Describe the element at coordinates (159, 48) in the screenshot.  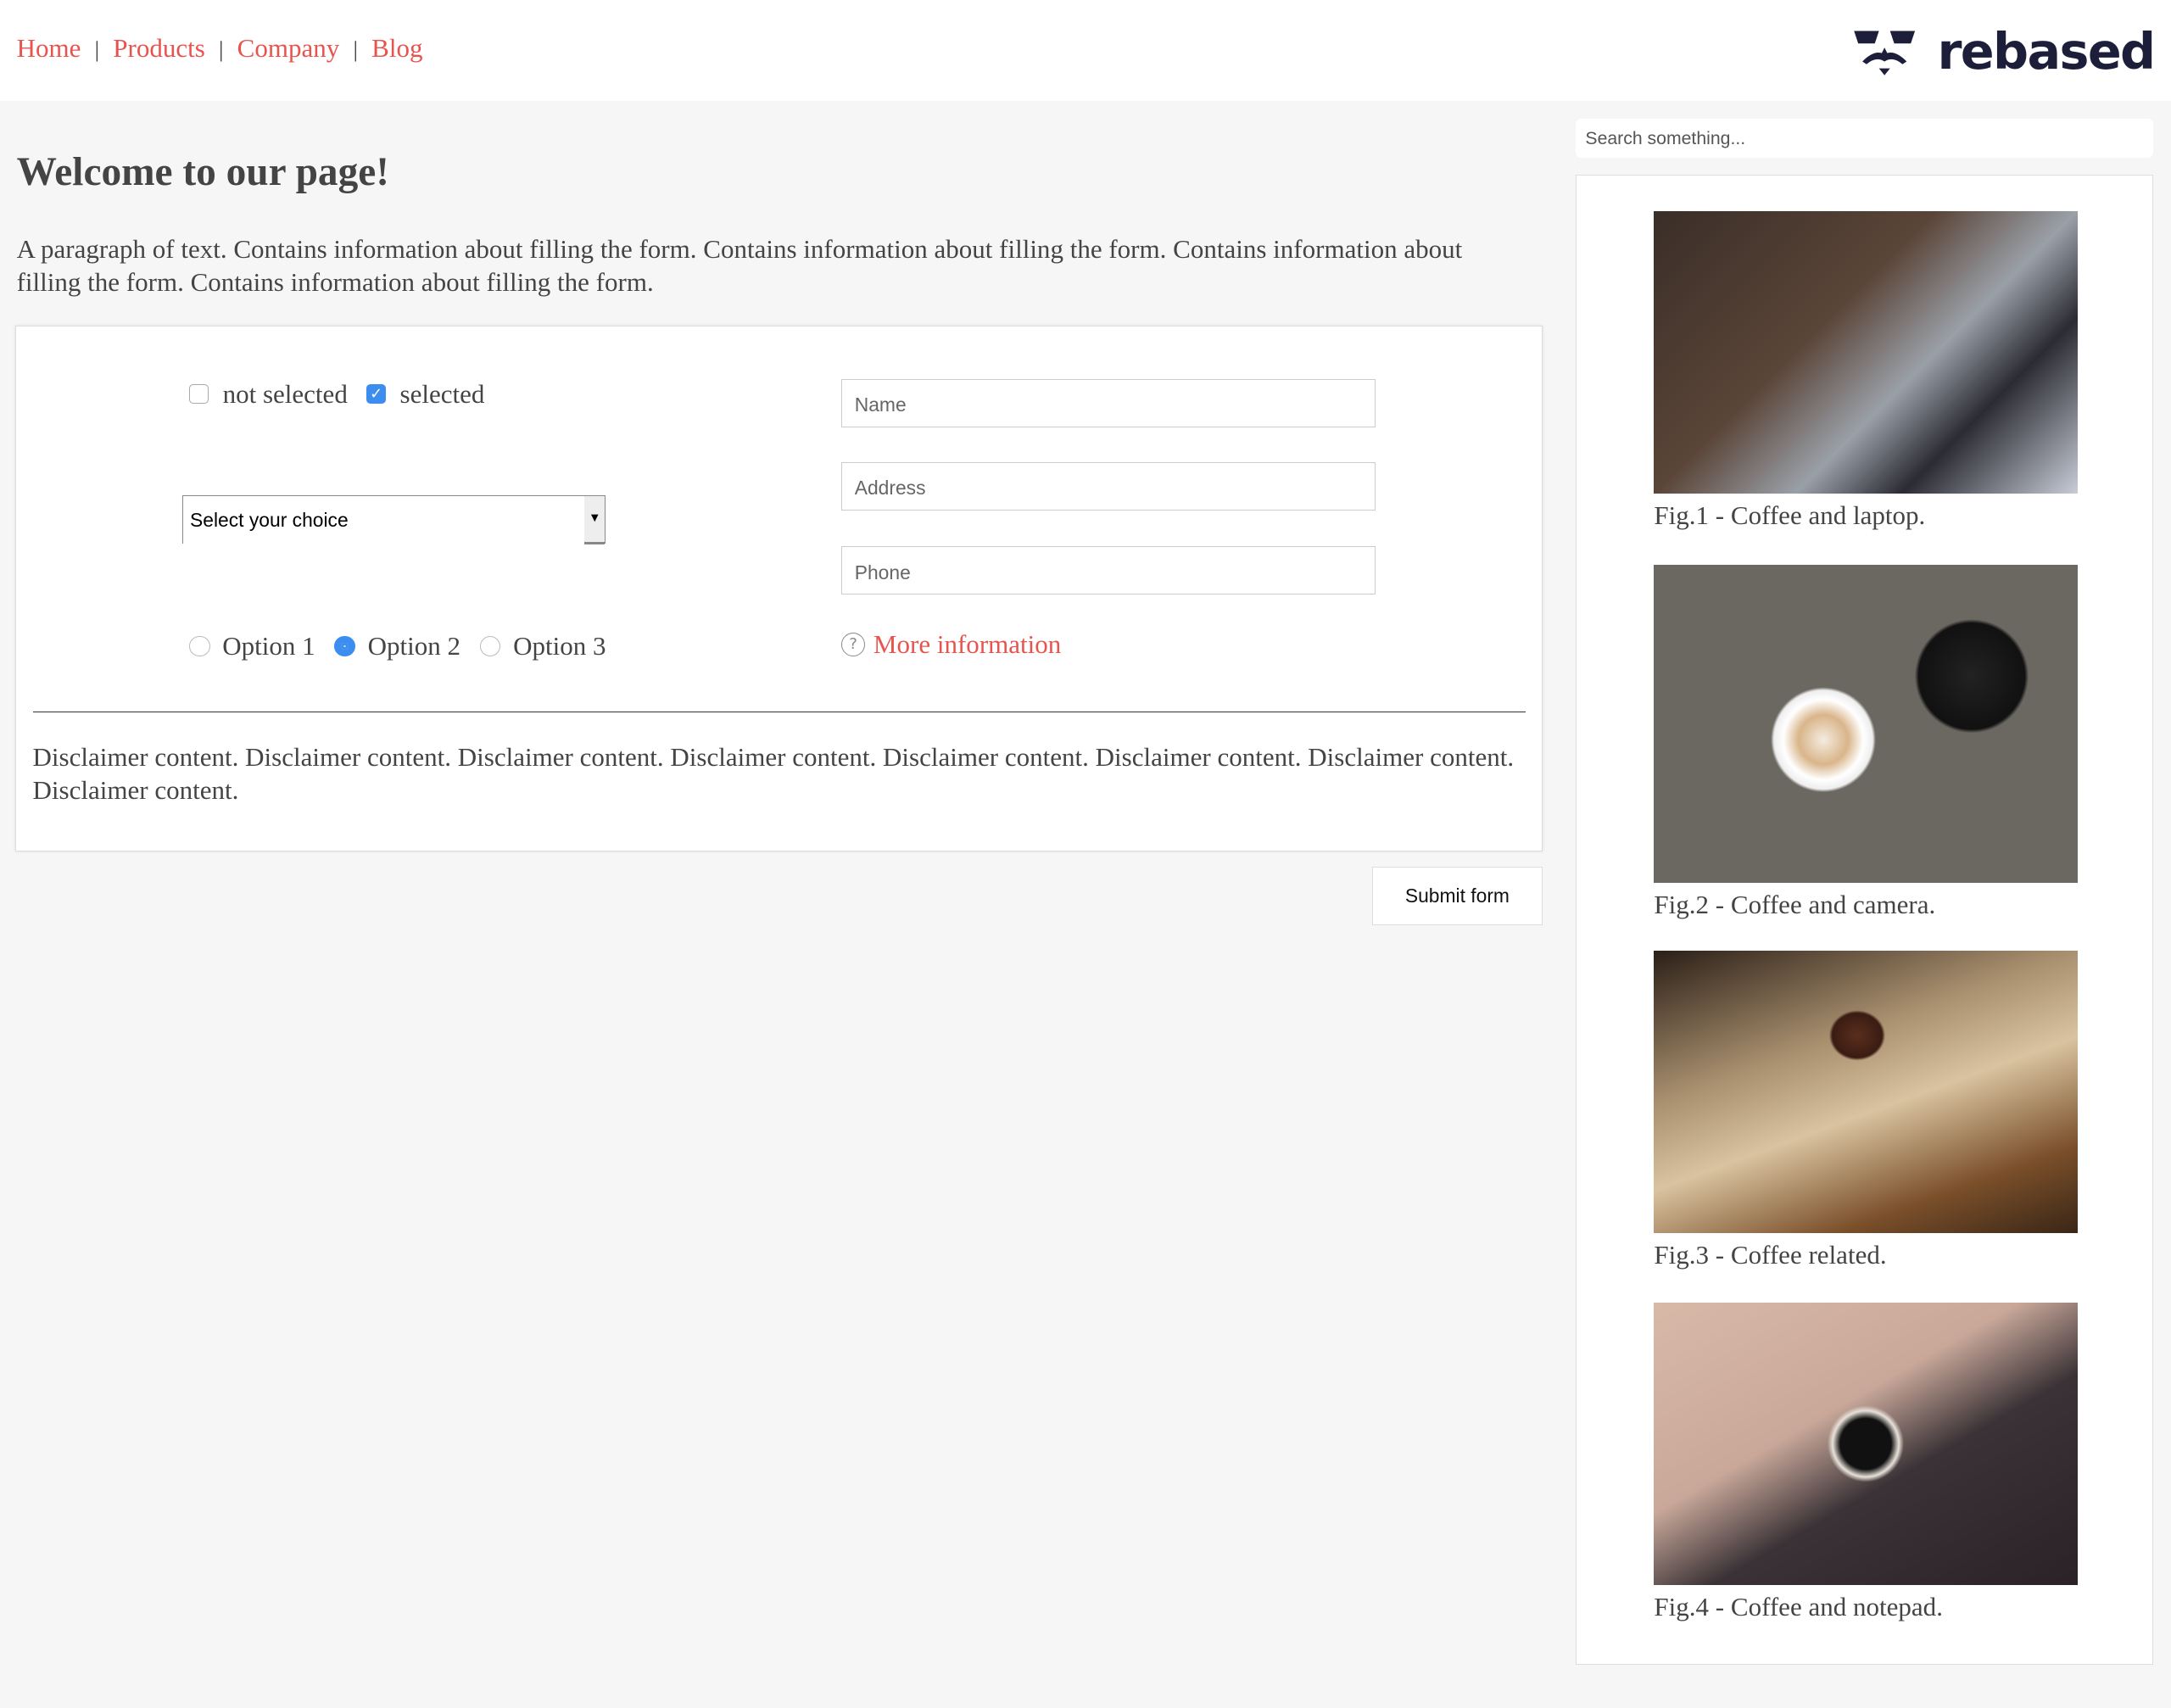
I see `nav-products: Products` at that location.